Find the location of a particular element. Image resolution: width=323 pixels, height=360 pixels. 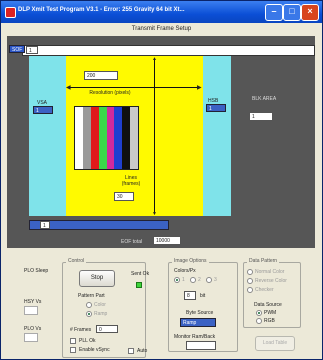

data-source-label: Data Source is located at coordinates (268, 305).